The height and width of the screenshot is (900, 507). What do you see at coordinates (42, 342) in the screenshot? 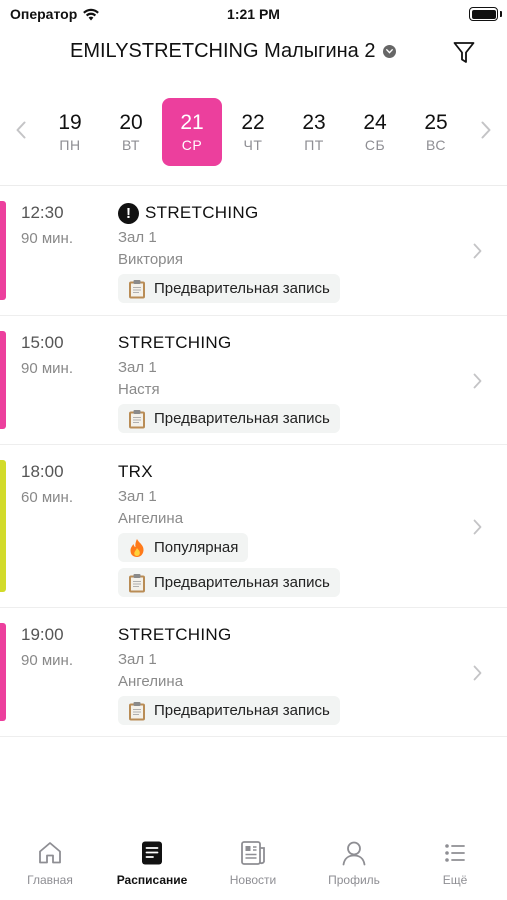
I see `lesson-time: 15:00` at bounding box center [42, 342].